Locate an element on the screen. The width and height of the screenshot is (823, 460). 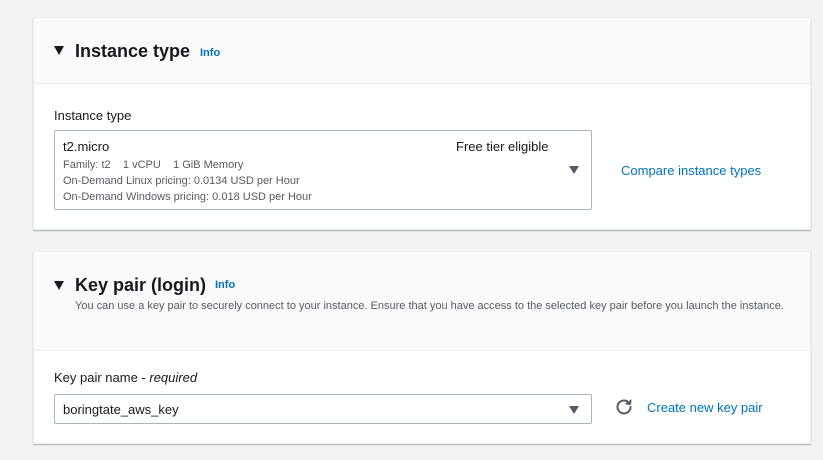
instance-type-field-label: Instance type is located at coordinates (93, 115).